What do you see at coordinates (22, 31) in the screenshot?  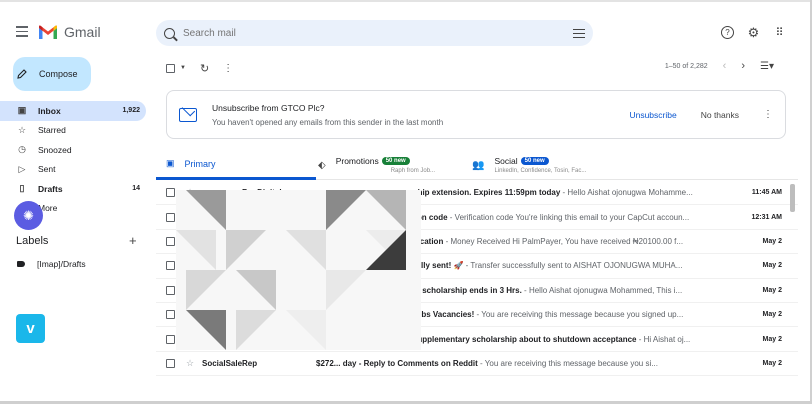 I see `main-menu-icon` at bounding box center [22, 31].